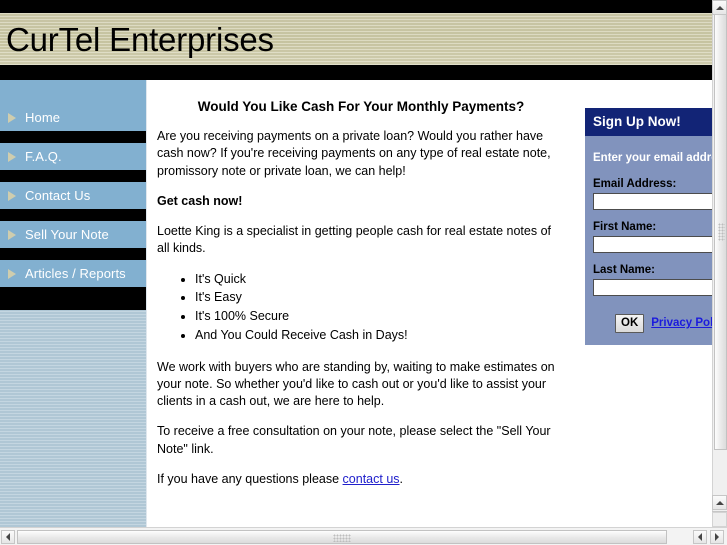  I want to click on list-item: It's Easy, so click(380, 298).